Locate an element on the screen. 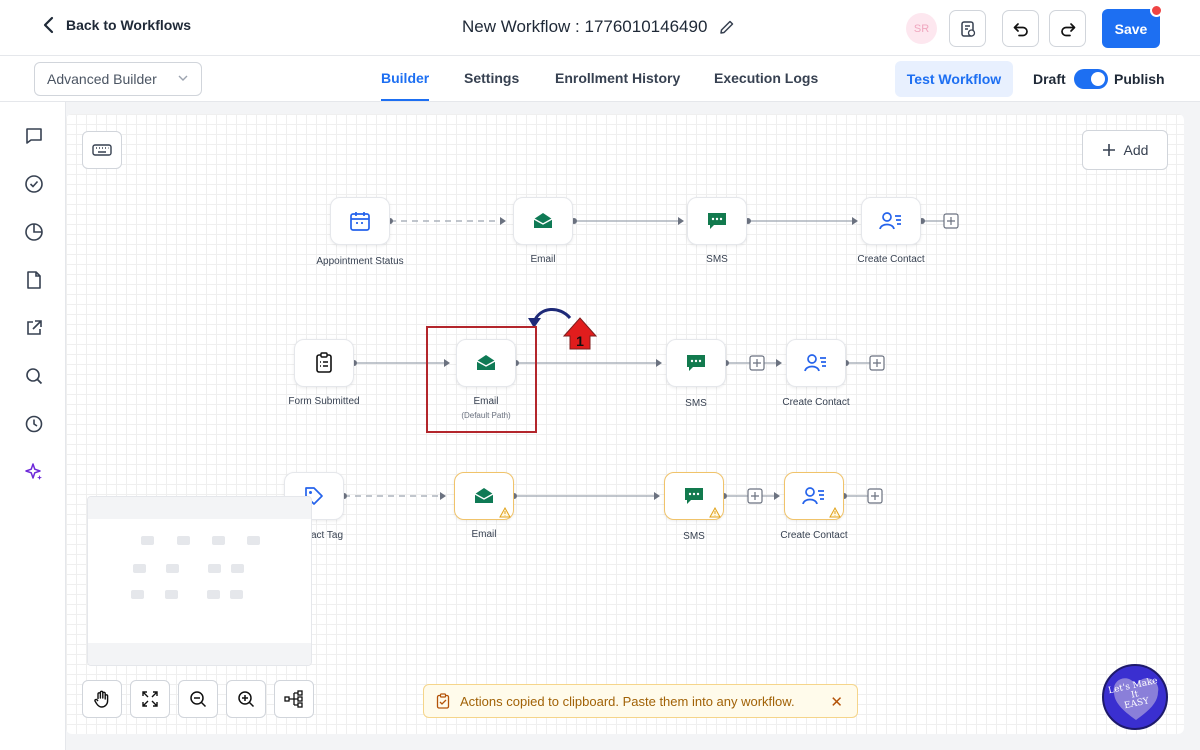  zoom-in-button is located at coordinates (246, 699).